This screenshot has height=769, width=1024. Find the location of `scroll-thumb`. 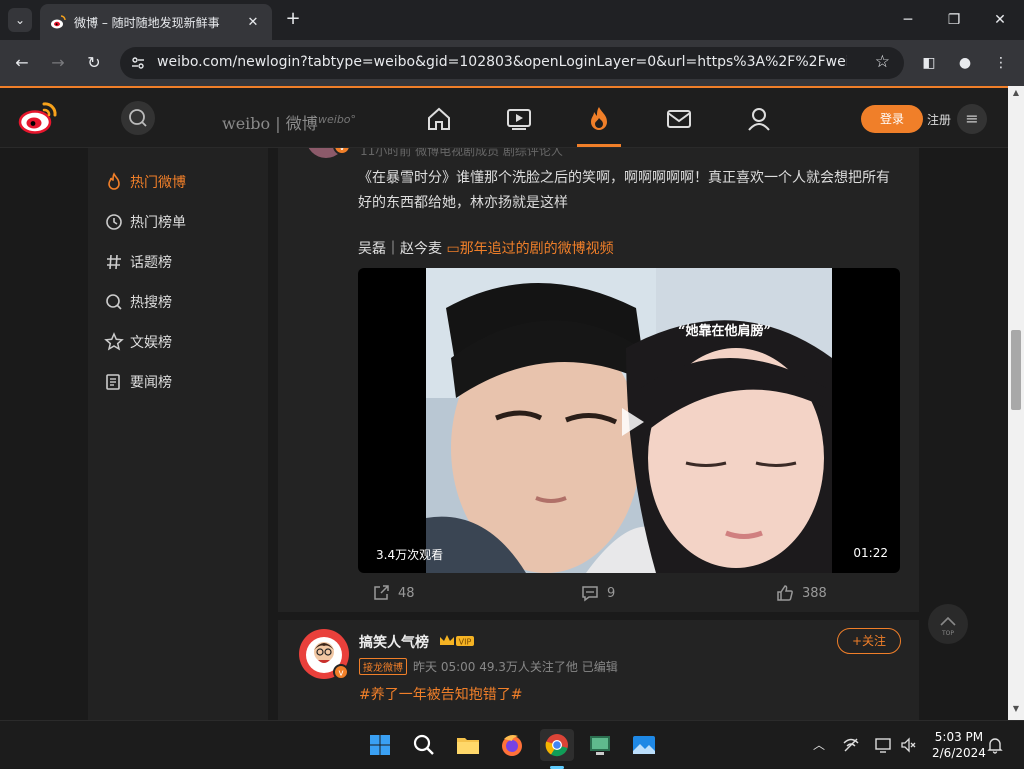

scroll-thumb is located at coordinates (1016, 370).